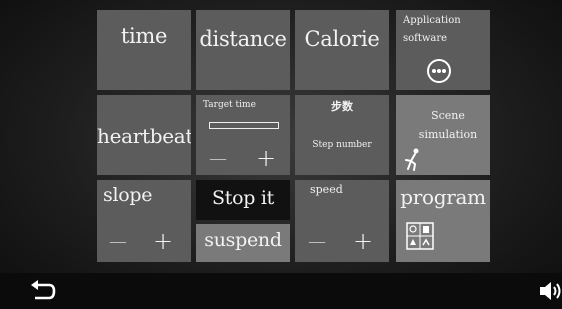  I want to click on target-time-progress-bar, so click(244, 125).